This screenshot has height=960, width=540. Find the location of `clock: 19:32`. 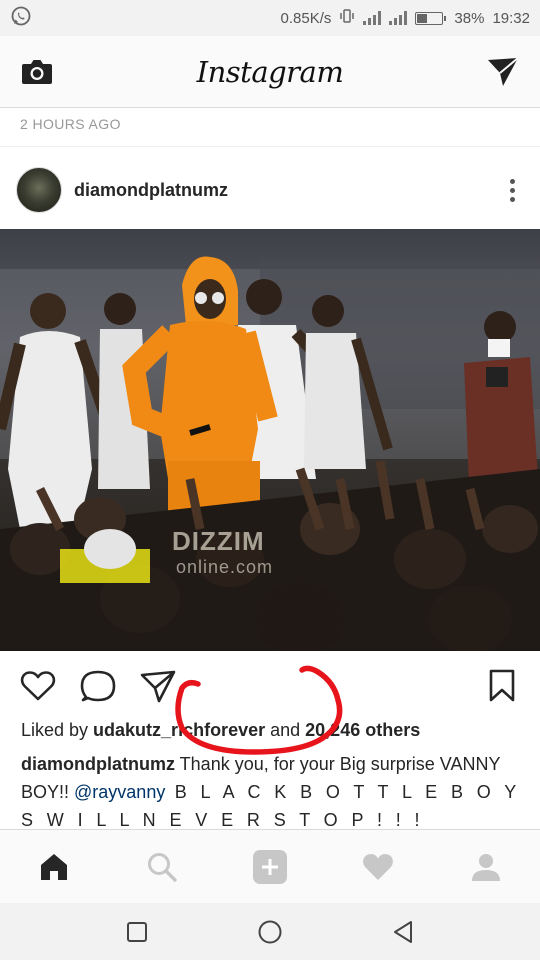

clock: 19:32 is located at coordinates (511, 18).